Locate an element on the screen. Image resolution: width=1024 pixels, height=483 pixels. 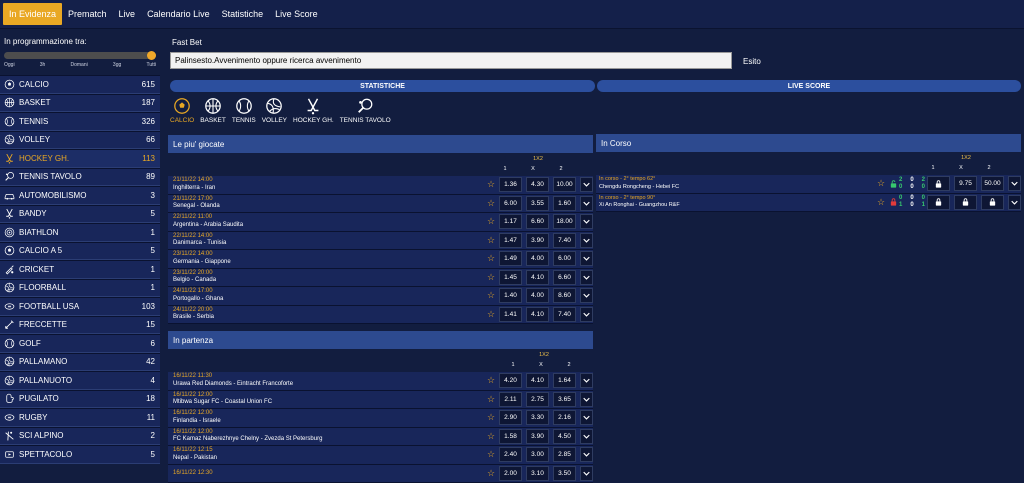
match-info: 16/11/22 12:30 is located at coordinates (326, 474).